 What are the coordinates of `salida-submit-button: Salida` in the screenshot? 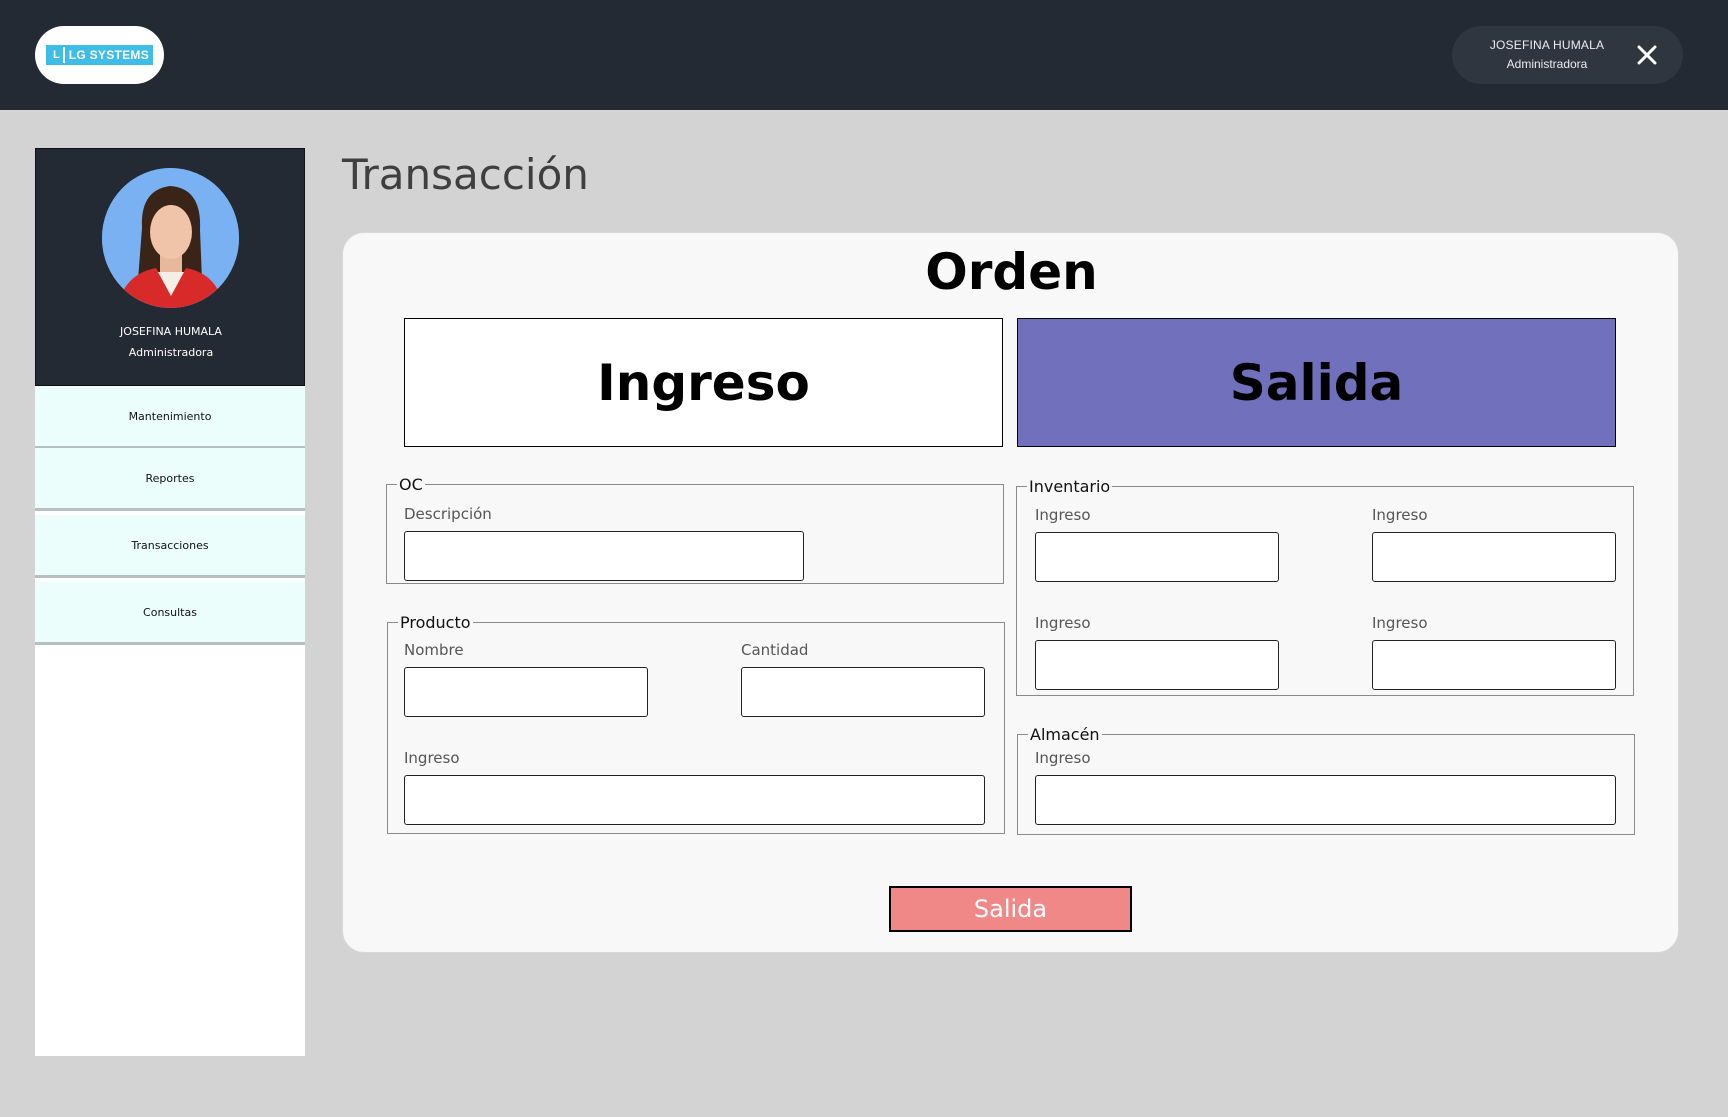 It's located at (1010, 909).